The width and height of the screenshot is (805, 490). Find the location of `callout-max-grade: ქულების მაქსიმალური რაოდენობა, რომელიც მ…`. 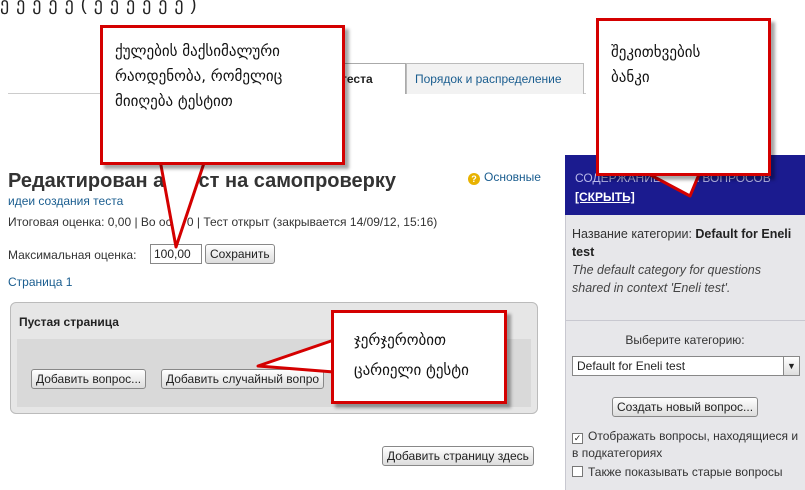

callout-max-grade: ქულების მაქსიმალური რაოდენობა, რომელიც მ… is located at coordinates (222, 95).